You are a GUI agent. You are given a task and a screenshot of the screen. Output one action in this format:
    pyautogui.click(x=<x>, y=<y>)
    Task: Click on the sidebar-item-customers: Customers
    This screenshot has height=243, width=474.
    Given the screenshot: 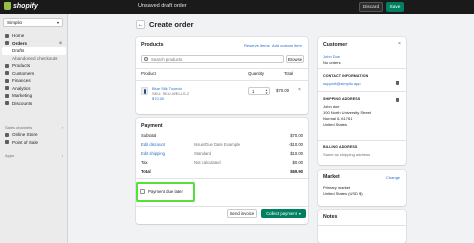 What is the action you would take?
    pyautogui.click(x=34, y=74)
    